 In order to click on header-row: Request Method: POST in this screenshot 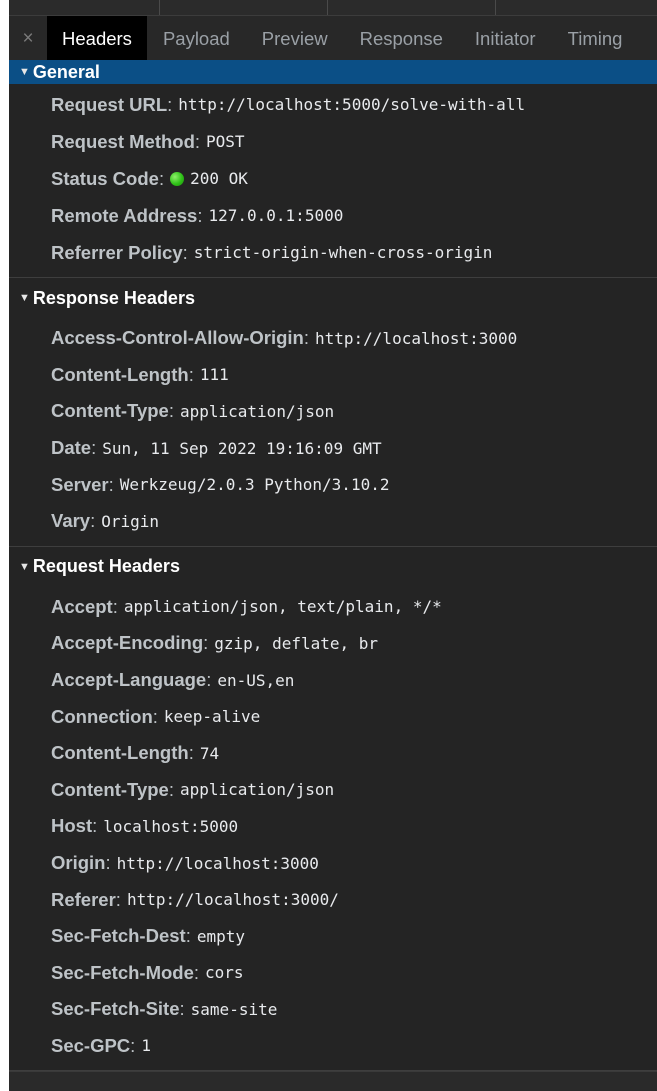, I will do `click(148, 141)`.